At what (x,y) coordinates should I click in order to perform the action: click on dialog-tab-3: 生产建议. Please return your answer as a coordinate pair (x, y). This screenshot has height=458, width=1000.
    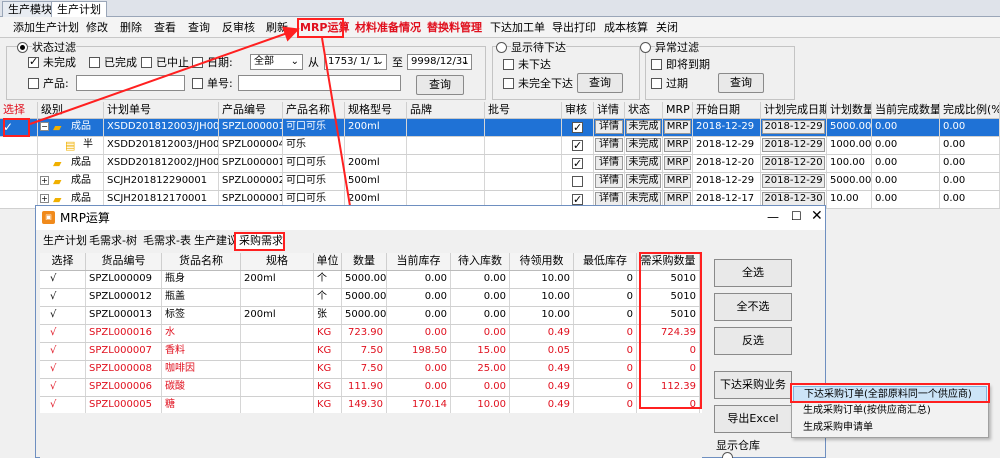
    Looking at the image, I should click on (214, 242).